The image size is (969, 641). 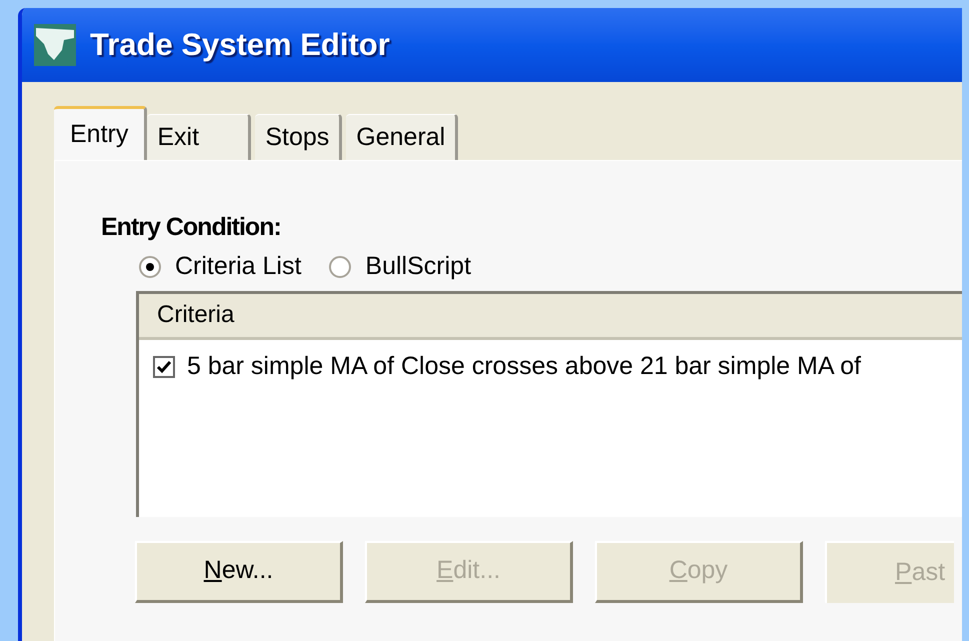 What do you see at coordinates (402, 137) in the screenshot?
I see `tab: General` at bounding box center [402, 137].